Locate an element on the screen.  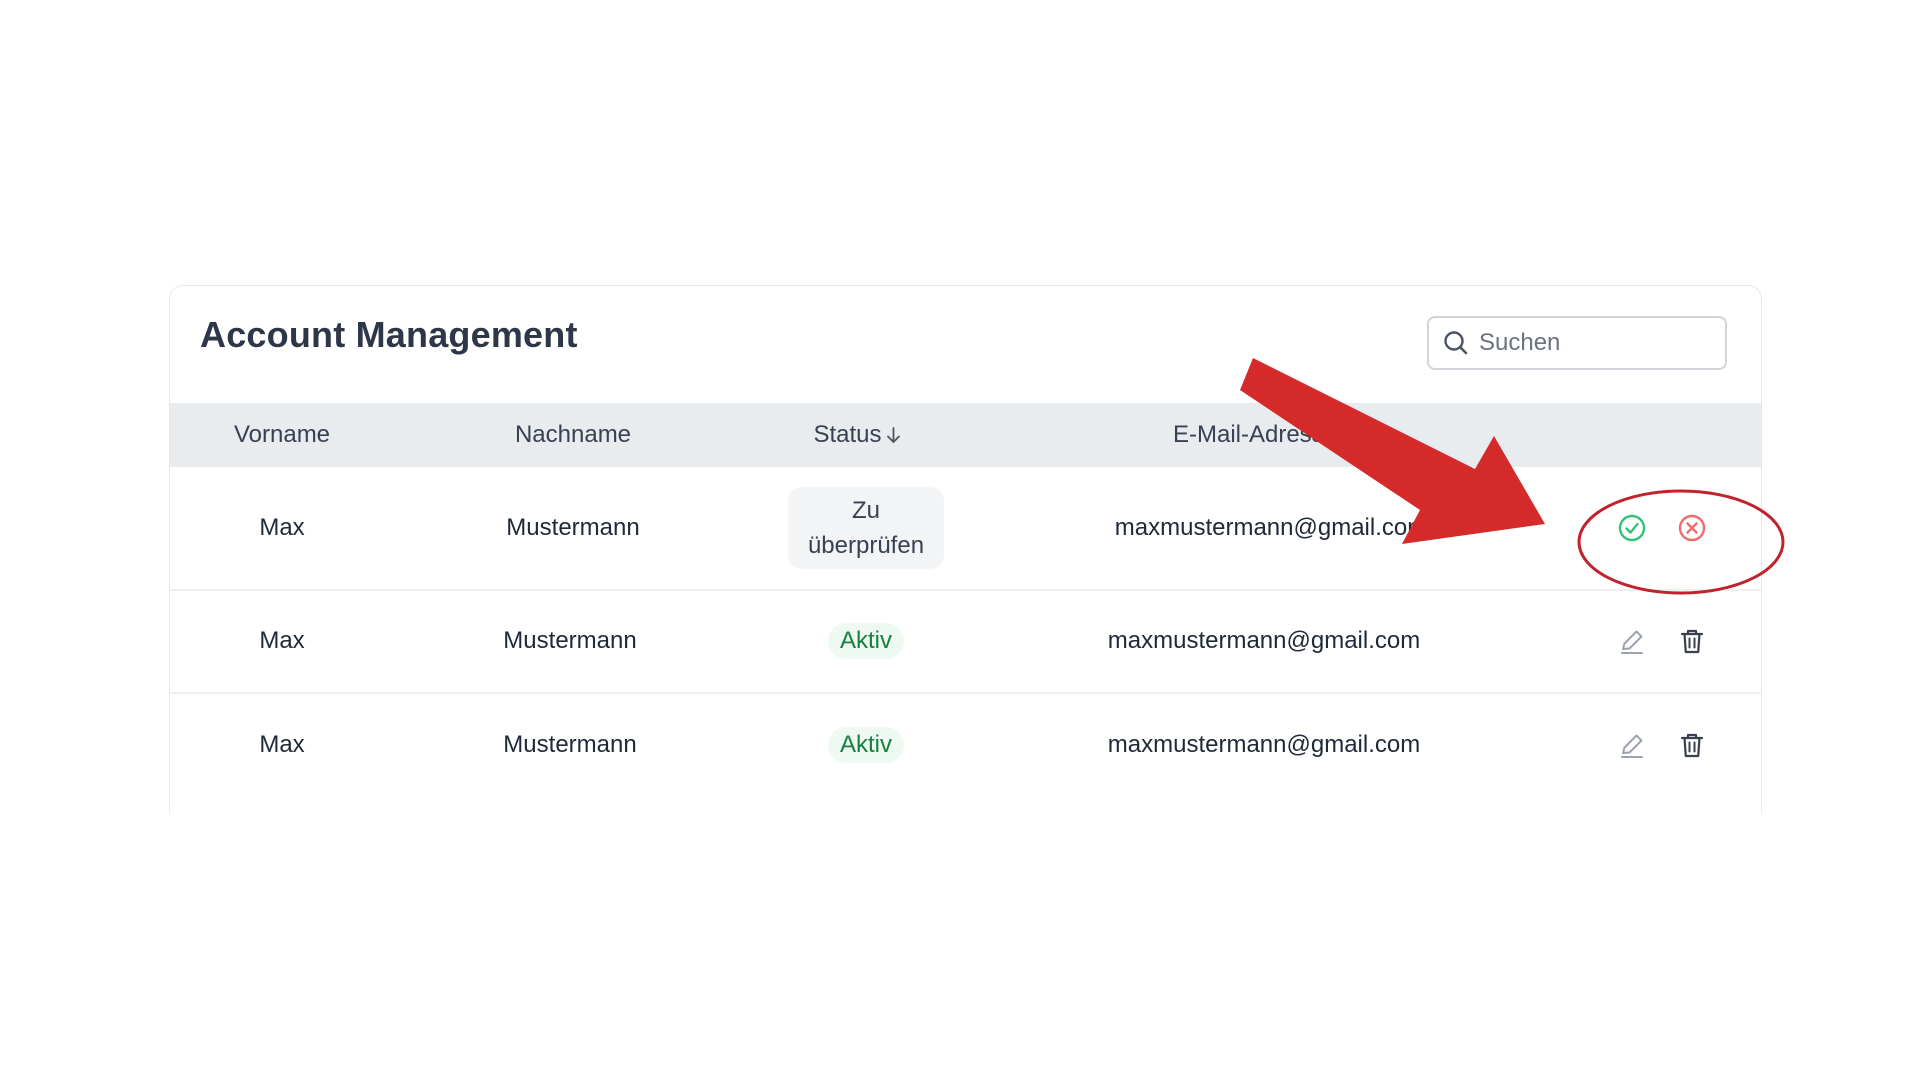
column-header-status: Status is located at coordinates (857, 435).